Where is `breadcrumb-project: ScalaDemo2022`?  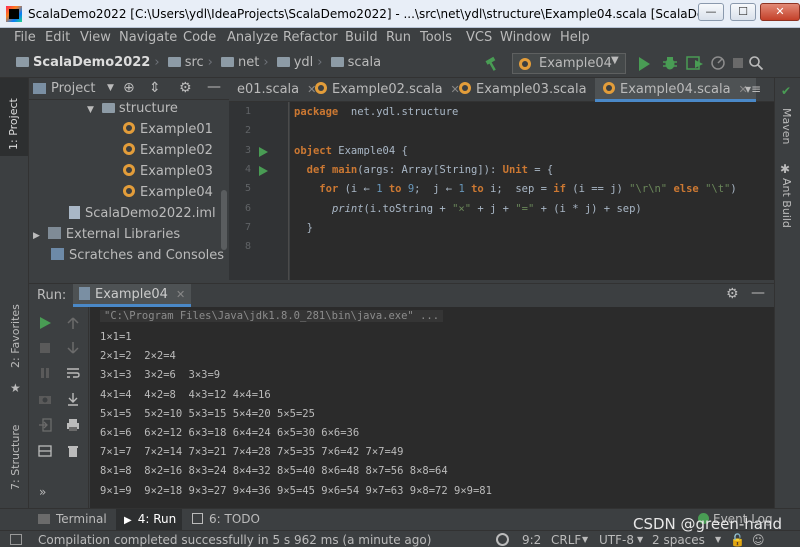 breadcrumb-project: ScalaDemo2022 is located at coordinates (91, 62).